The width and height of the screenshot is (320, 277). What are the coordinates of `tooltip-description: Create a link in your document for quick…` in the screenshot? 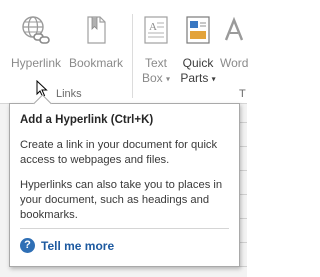 It's located at (119, 152).